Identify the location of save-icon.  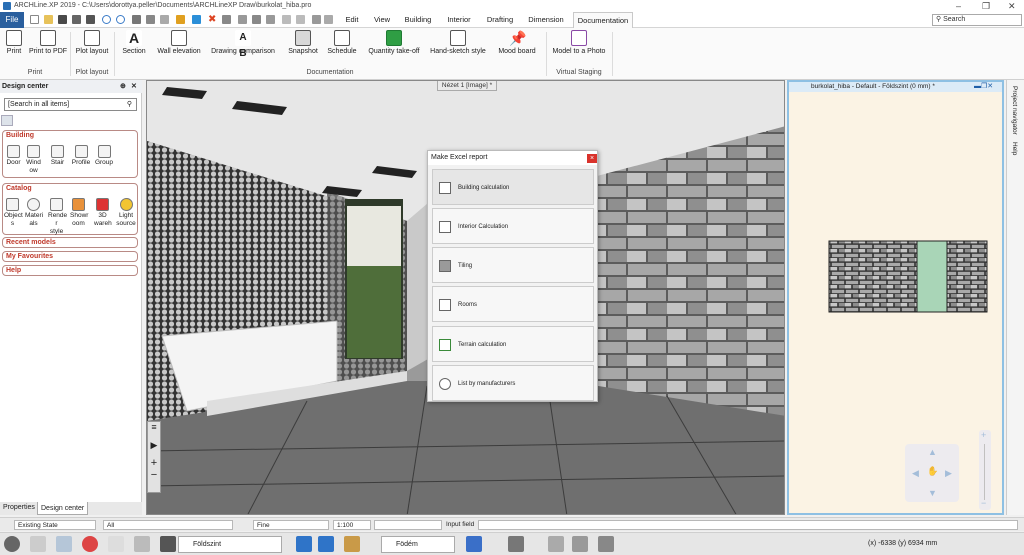
(62, 19).